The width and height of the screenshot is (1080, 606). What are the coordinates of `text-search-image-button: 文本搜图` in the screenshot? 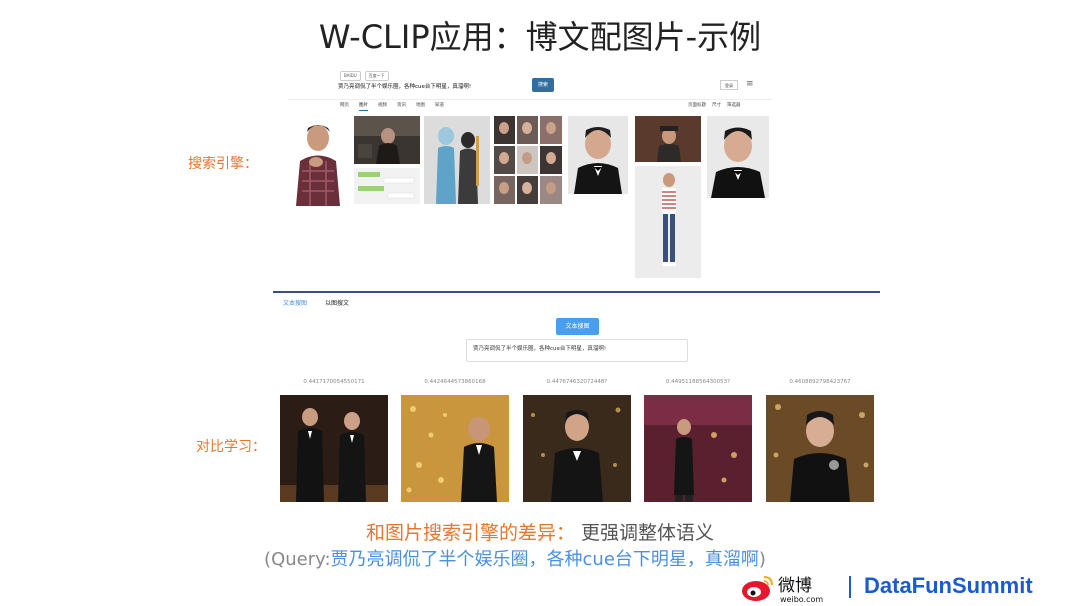 It's located at (577, 326).